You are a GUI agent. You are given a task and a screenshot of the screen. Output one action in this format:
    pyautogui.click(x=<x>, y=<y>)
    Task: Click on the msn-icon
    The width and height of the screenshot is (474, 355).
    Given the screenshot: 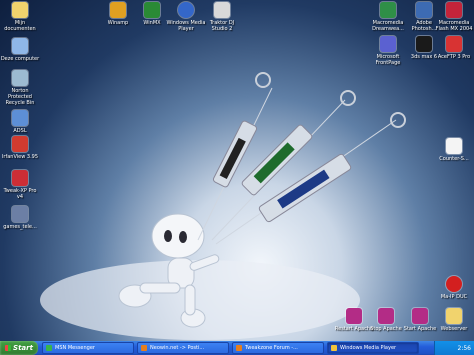 What is the action you would take?
    pyautogui.click(x=49, y=348)
    